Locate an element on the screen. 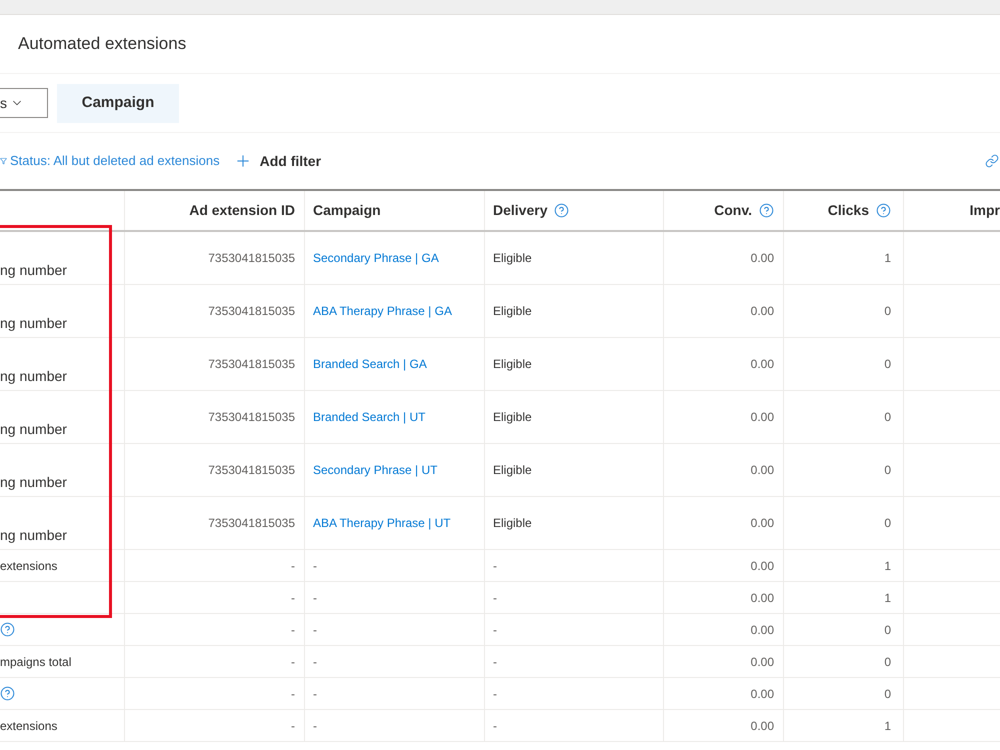 The width and height of the screenshot is (1000, 750). row-label: mpaigns total is located at coordinates (36, 662).